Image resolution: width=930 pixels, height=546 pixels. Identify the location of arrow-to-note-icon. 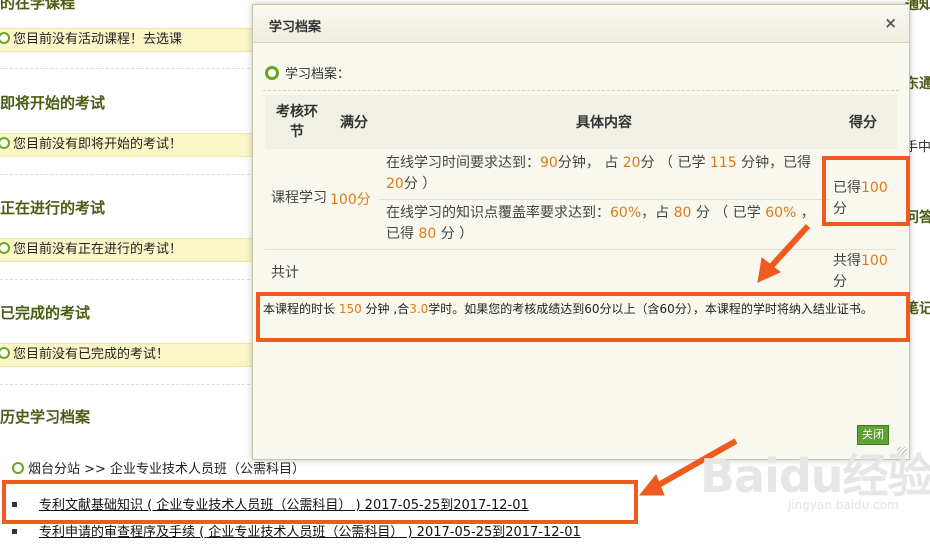
(788, 248).